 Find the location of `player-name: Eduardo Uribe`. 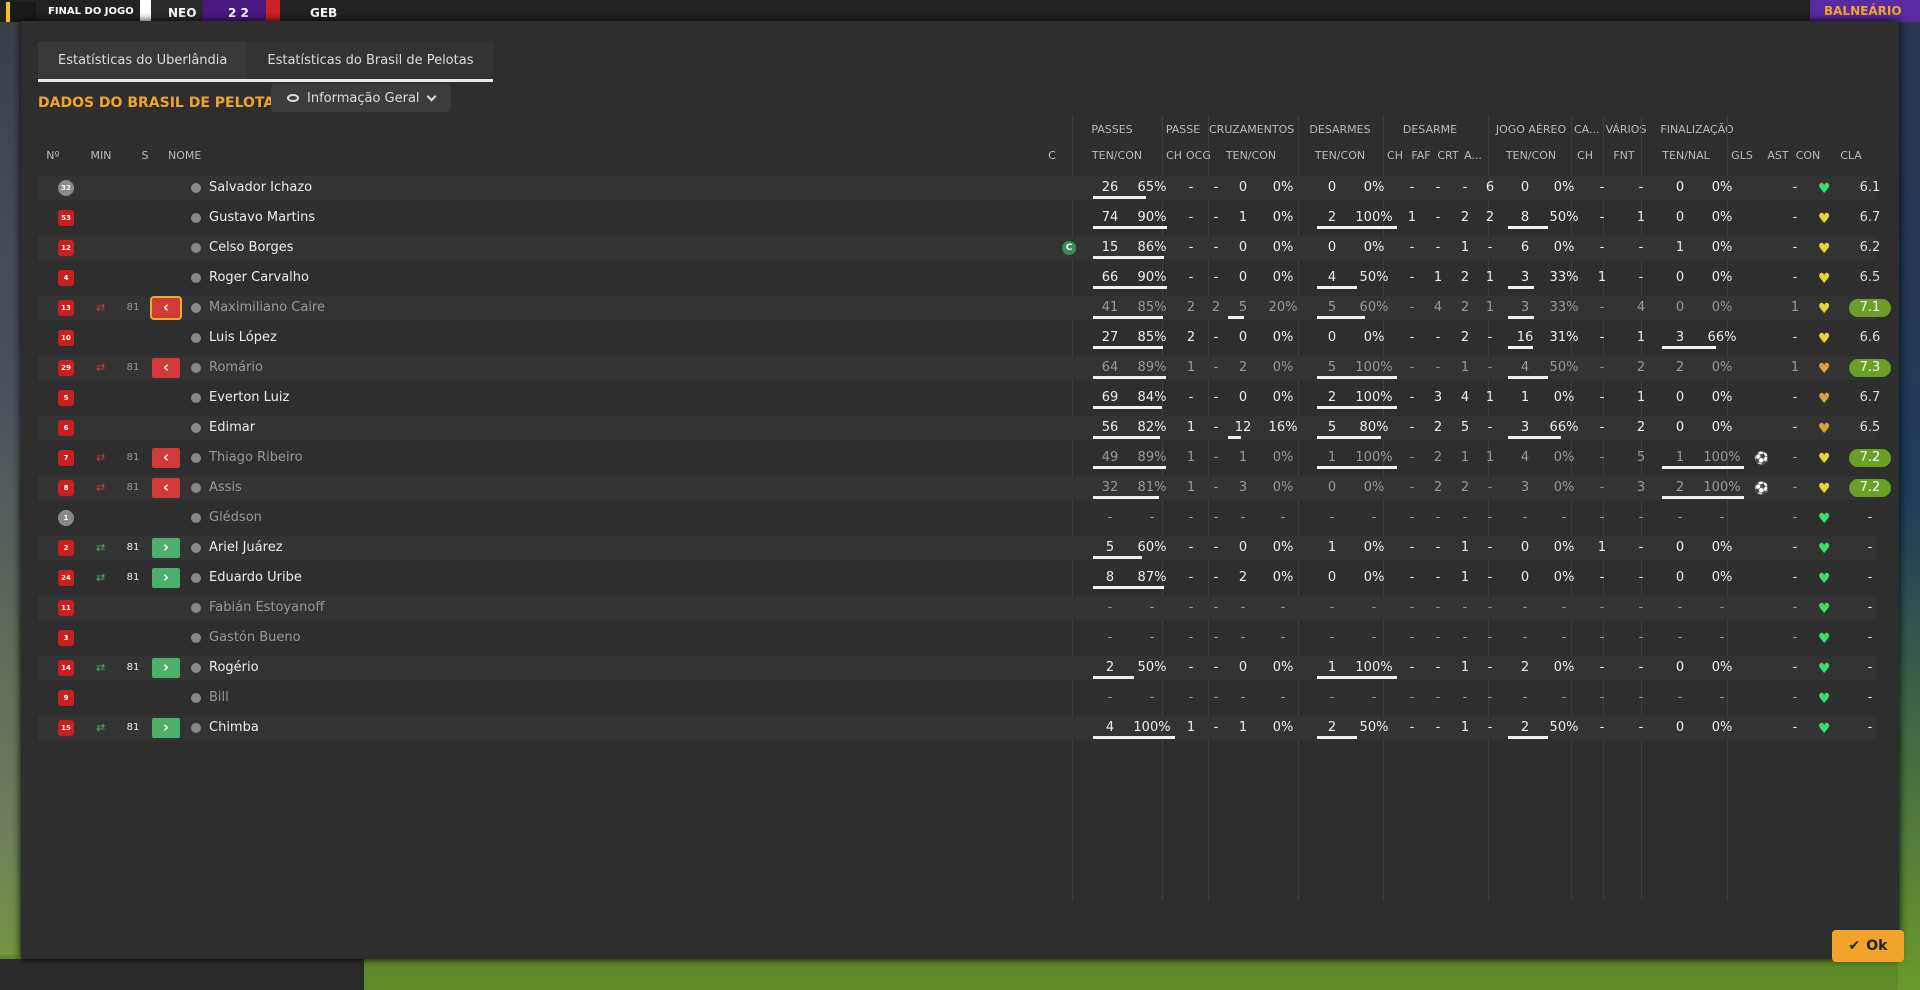

player-name: Eduardo Uribe is located at coordinates (459, 578).